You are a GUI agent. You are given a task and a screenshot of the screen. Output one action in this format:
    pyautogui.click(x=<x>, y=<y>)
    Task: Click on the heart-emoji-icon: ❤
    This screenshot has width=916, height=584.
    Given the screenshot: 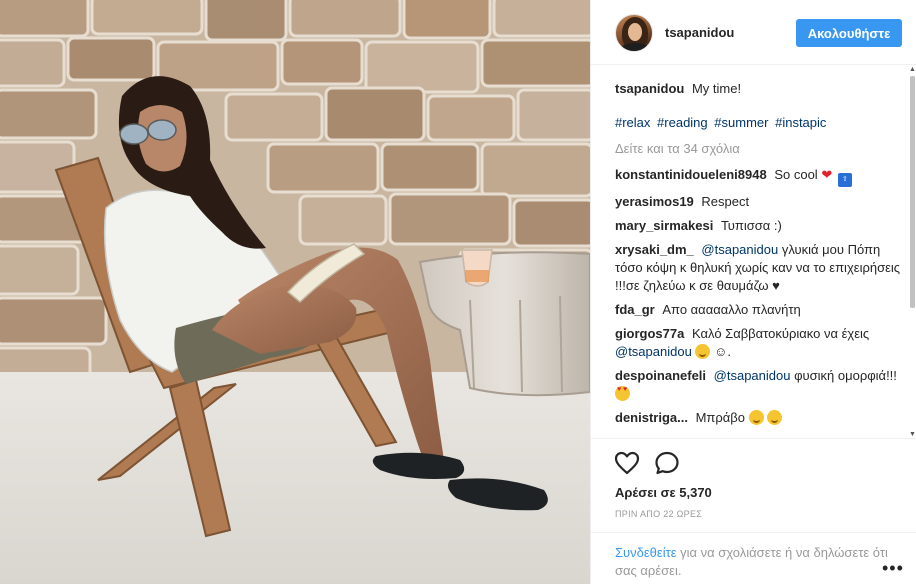 What is the action you would take?
    pyautogui.click(x=827, y=174)
    